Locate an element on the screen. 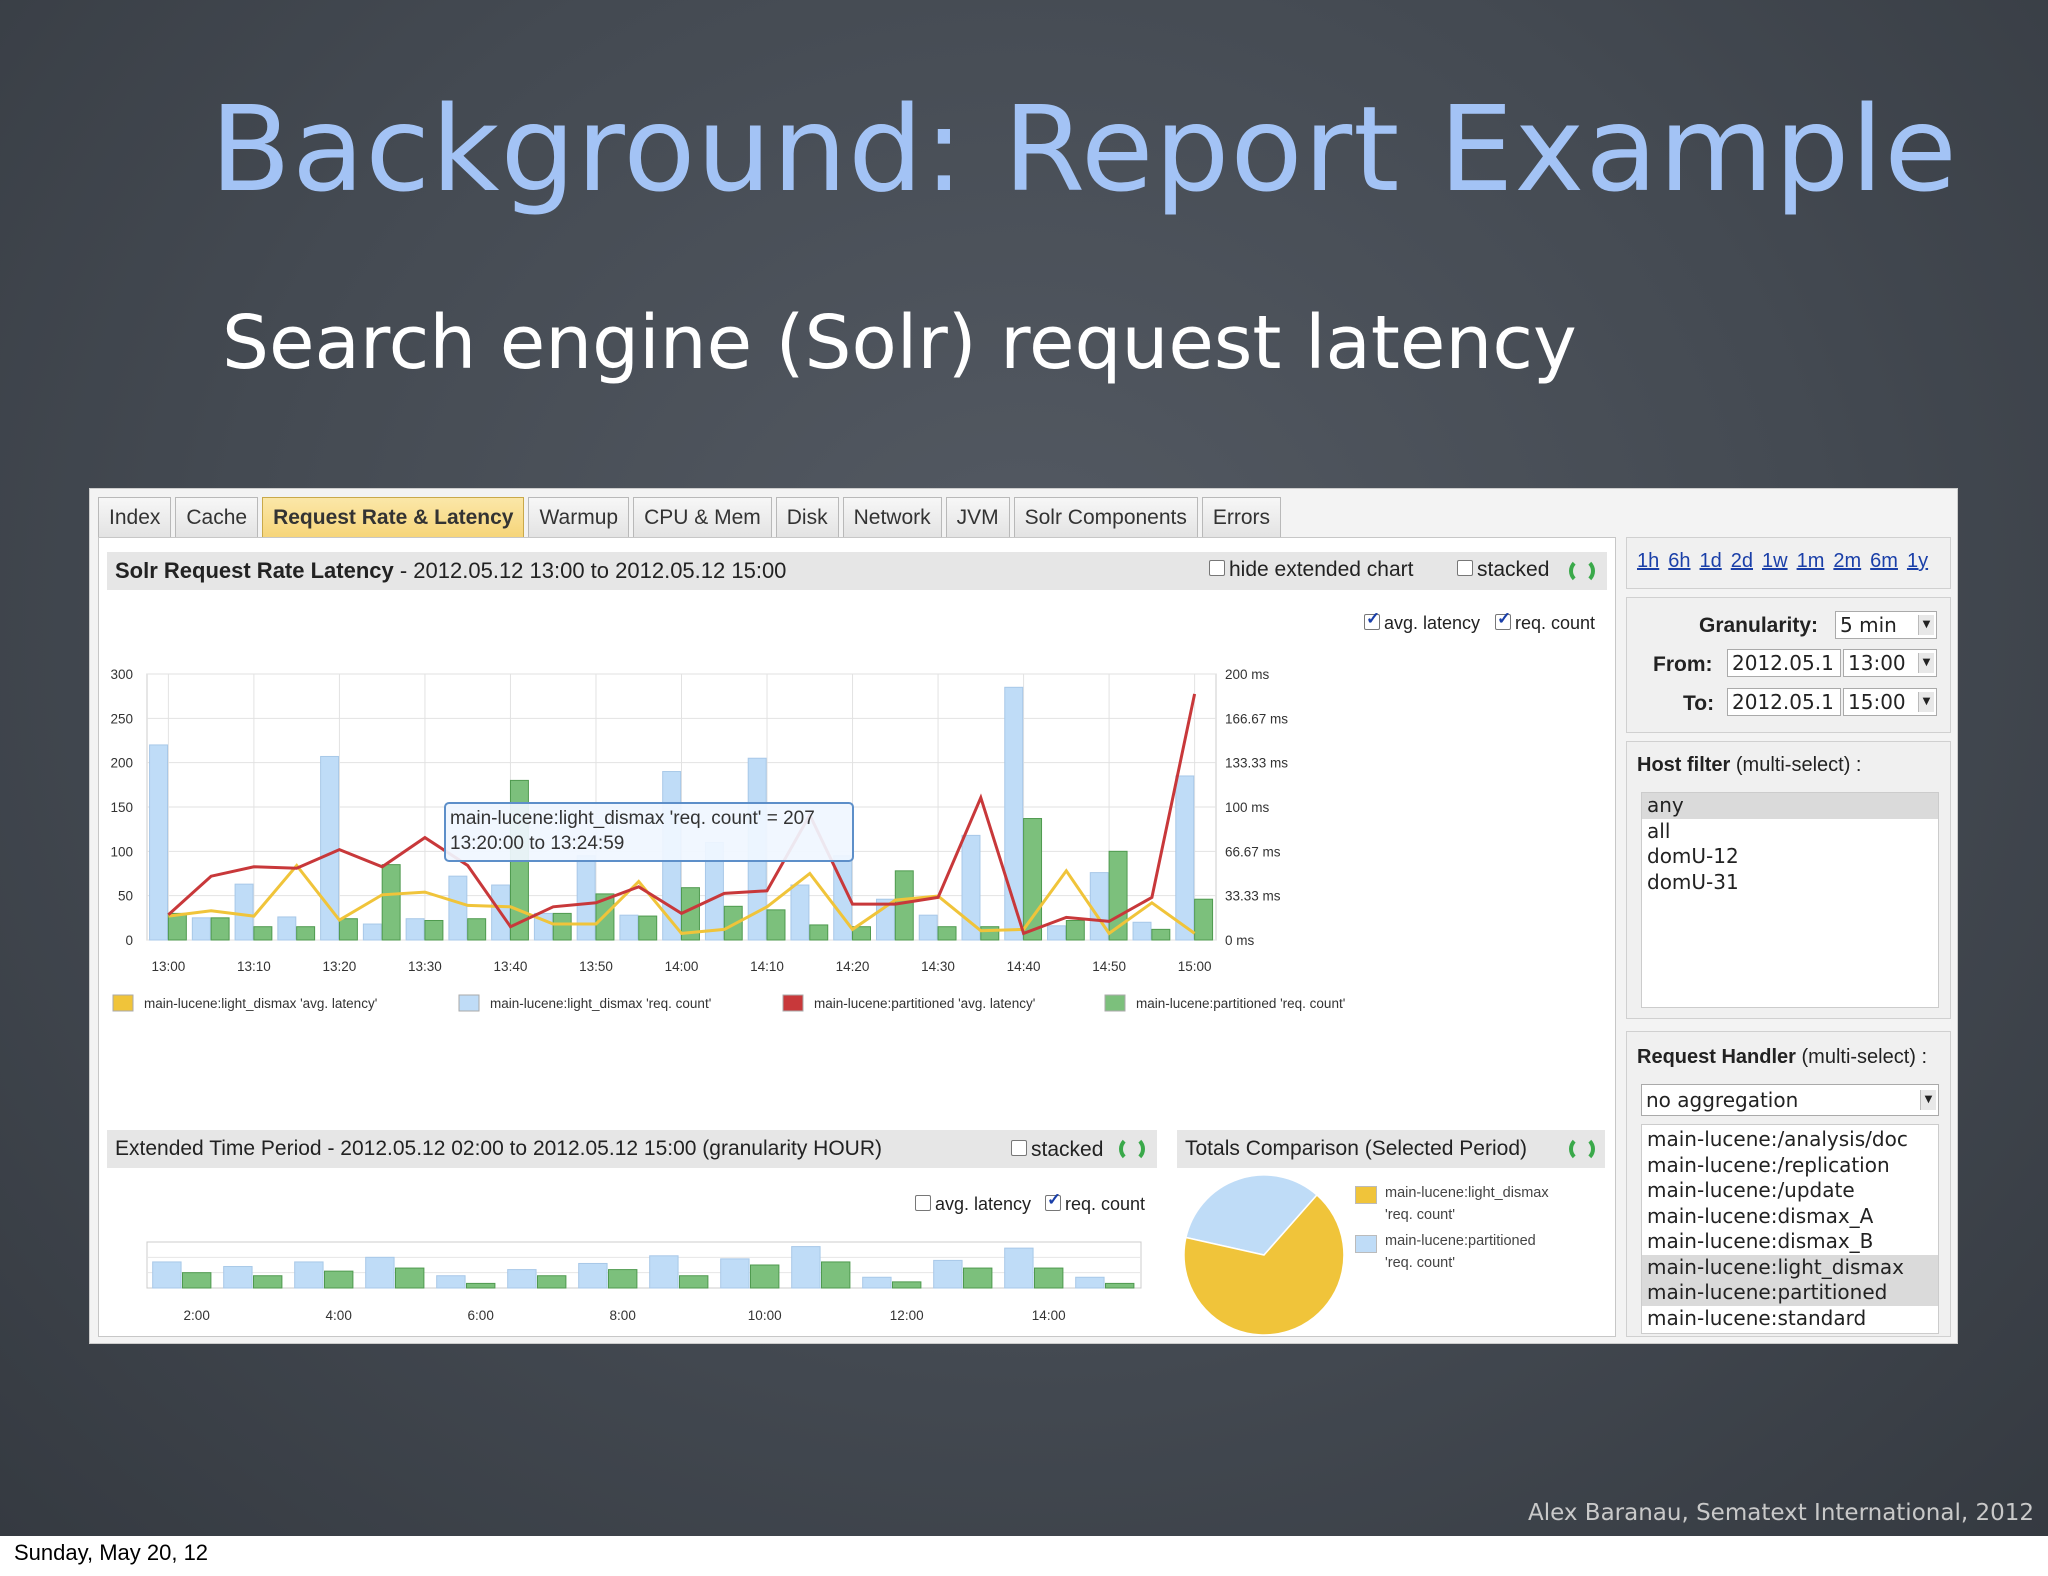 This screenshot has height=1576, width=2048. avg-latency-label: avg. latency is located at coordinates (1432, 623).